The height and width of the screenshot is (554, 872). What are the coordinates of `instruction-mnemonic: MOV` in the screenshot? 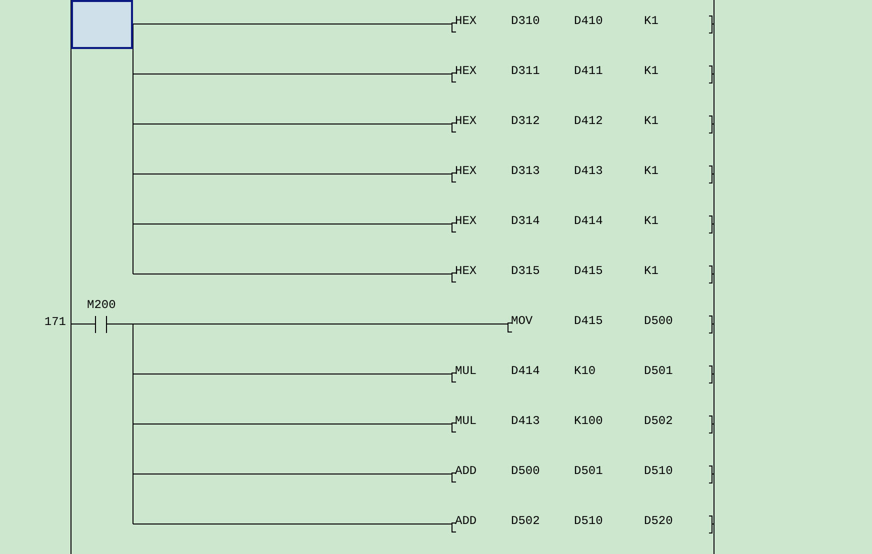 It's located at (522, 321).